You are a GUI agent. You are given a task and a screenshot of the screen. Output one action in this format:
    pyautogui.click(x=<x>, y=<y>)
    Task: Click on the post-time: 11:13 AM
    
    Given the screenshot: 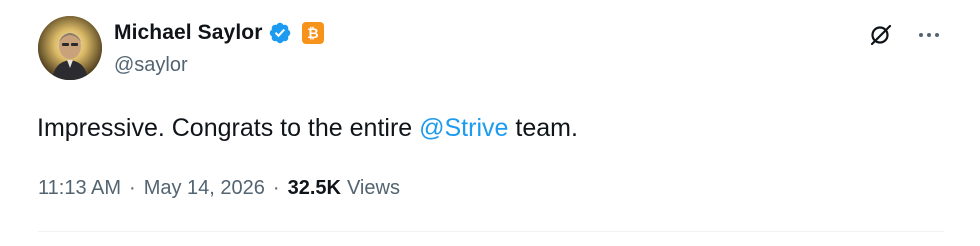 What is the action you would take?
    pyautogui.click(x=79, y=188)
    